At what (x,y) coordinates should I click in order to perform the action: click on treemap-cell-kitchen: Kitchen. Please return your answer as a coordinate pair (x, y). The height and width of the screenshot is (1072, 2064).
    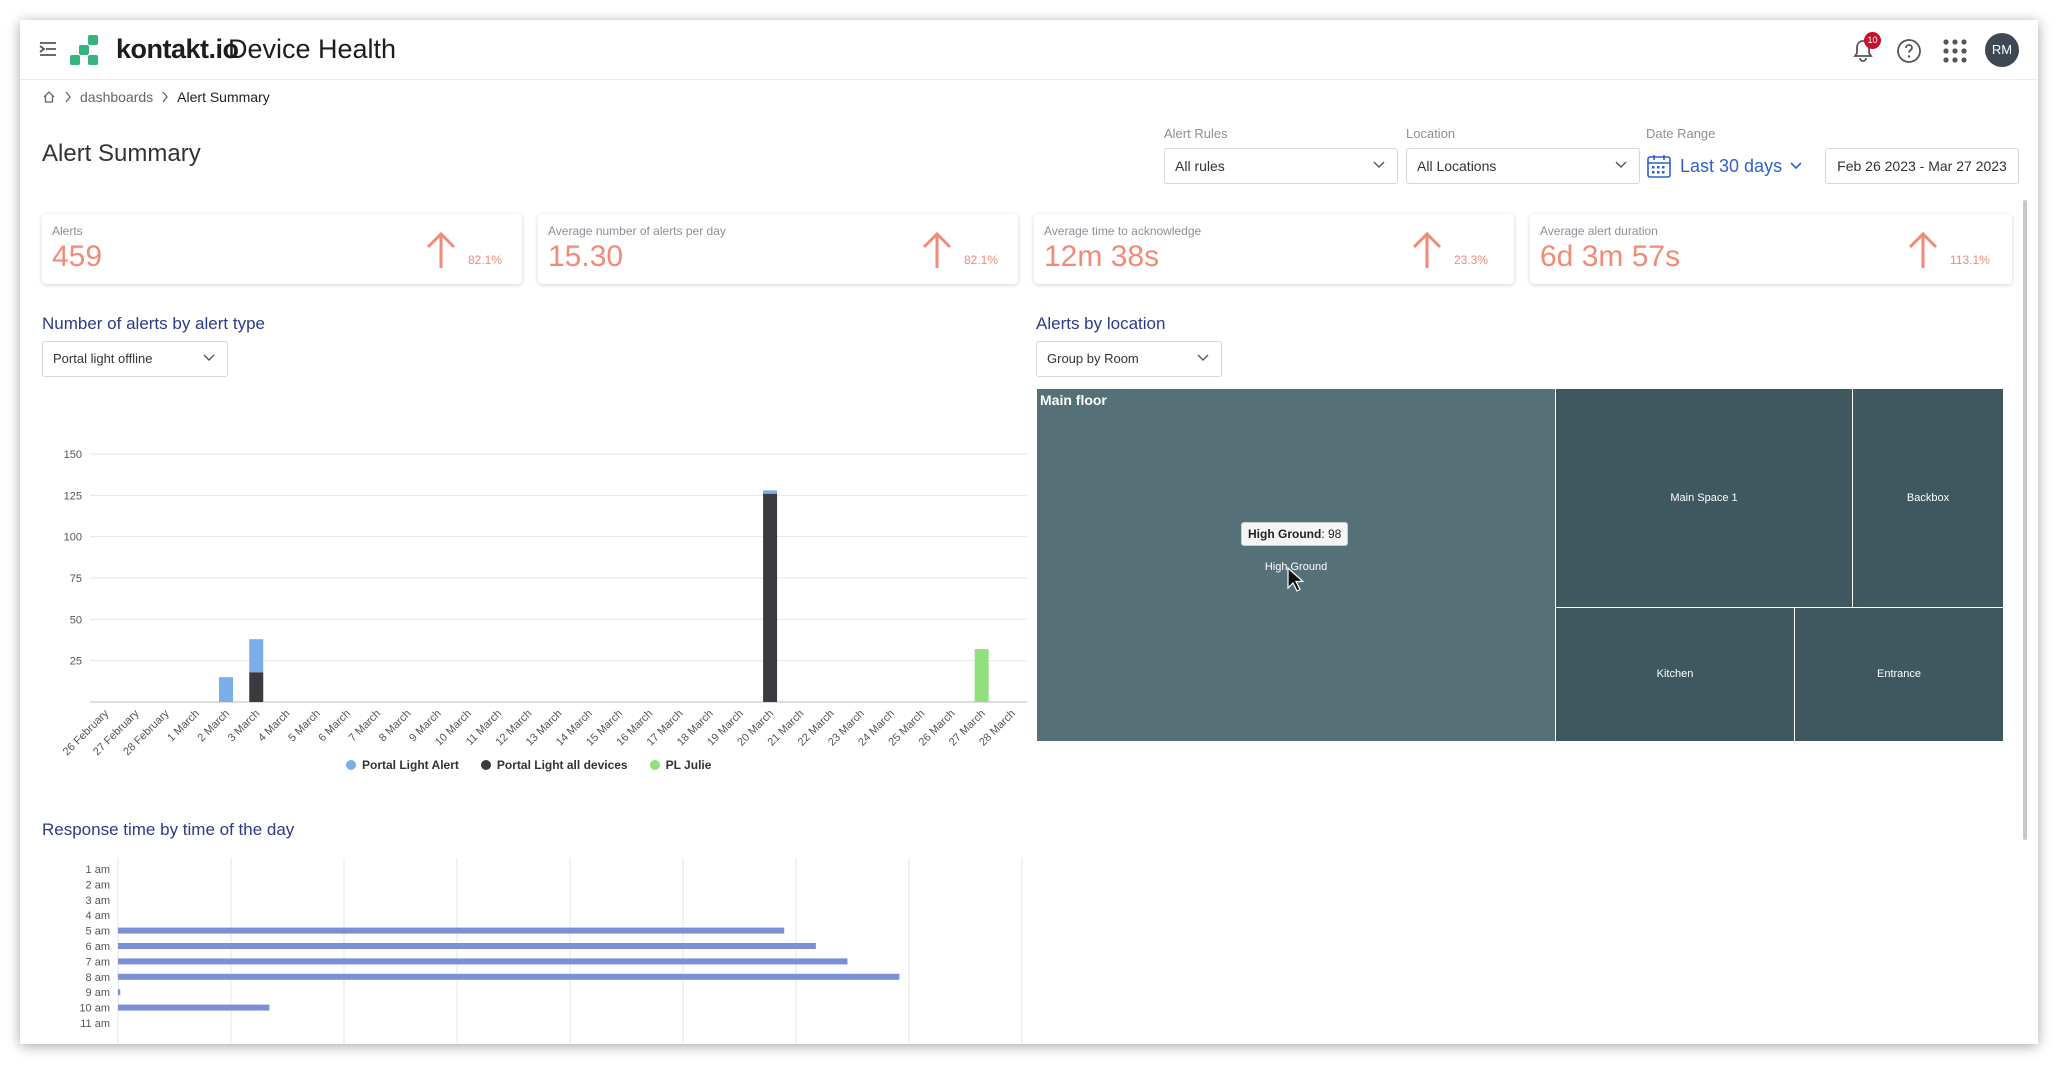
    Looking at the image, I should click on (1675, 674).